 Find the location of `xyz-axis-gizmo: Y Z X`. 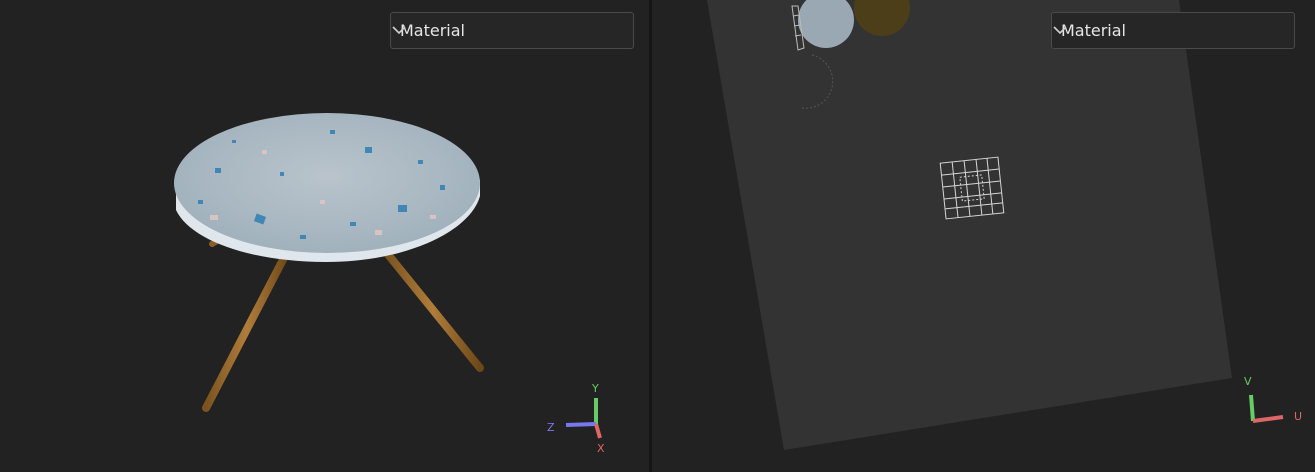

xyz-axis-gizmo: Y Z X is located at coordinates (576, 418).